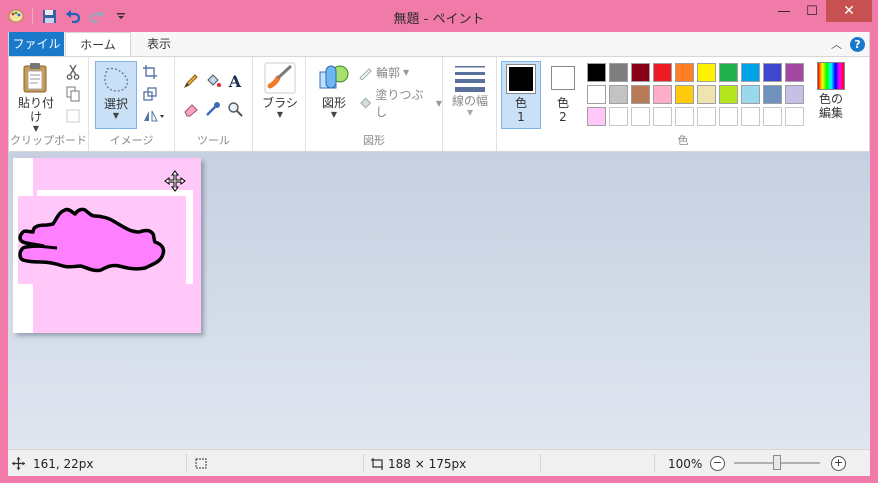  Describe the element at coordinates (521, 117) in the screenshot. I see `color1-number: 1` at that location.